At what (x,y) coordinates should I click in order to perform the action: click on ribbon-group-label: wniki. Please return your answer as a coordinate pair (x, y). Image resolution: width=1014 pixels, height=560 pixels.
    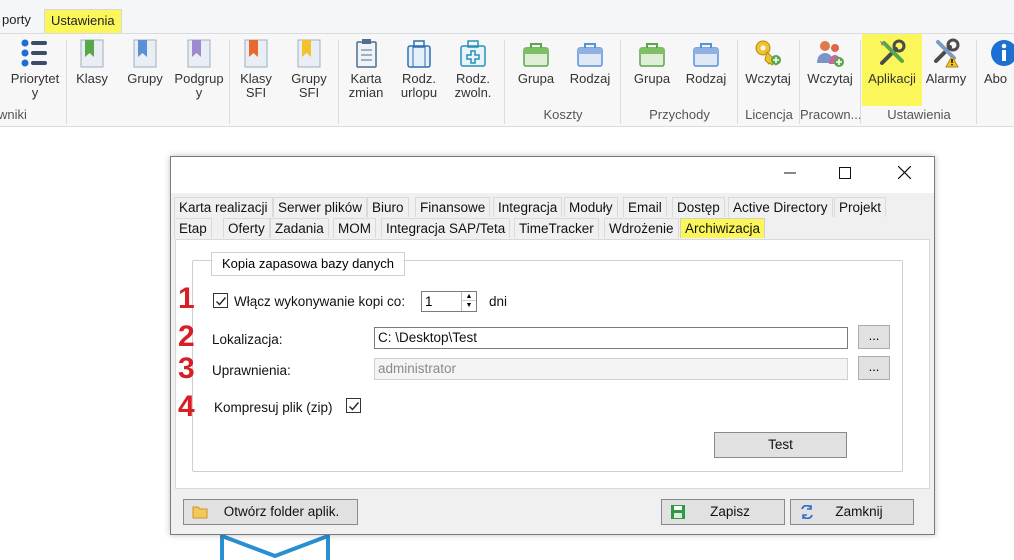
    Looking at the image, I should click on (13, 114).